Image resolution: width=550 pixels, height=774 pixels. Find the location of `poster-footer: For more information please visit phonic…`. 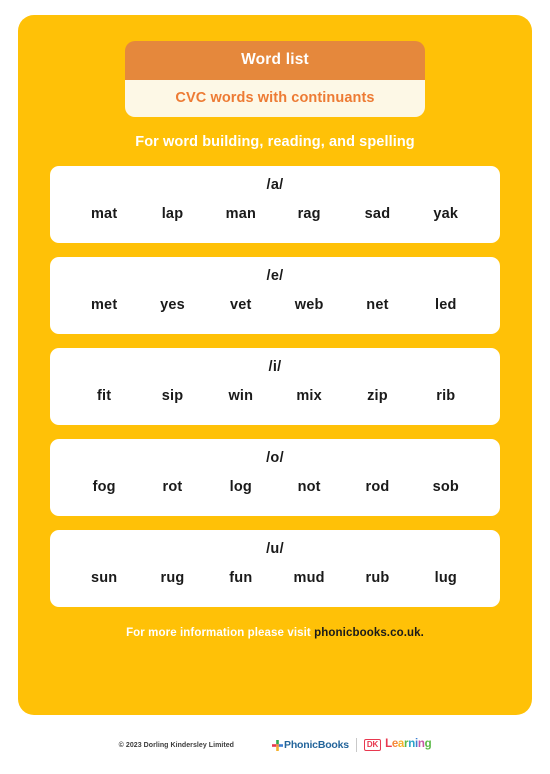

poster-footer: For more information please visit phonic… is located at coordinates (275, 633).